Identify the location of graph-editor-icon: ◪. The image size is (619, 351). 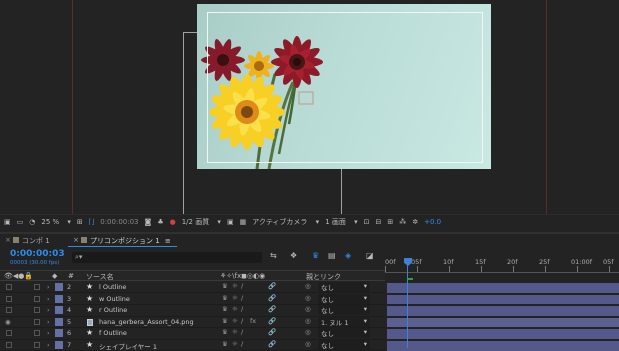
(370, 255).